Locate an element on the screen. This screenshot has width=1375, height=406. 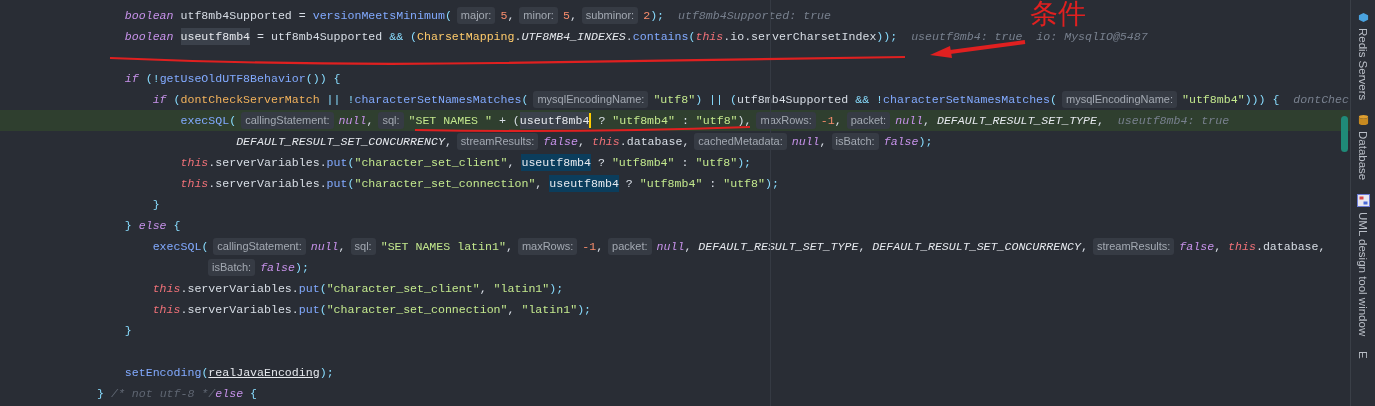
scroll-marker is located at coordinates (1344, 134).